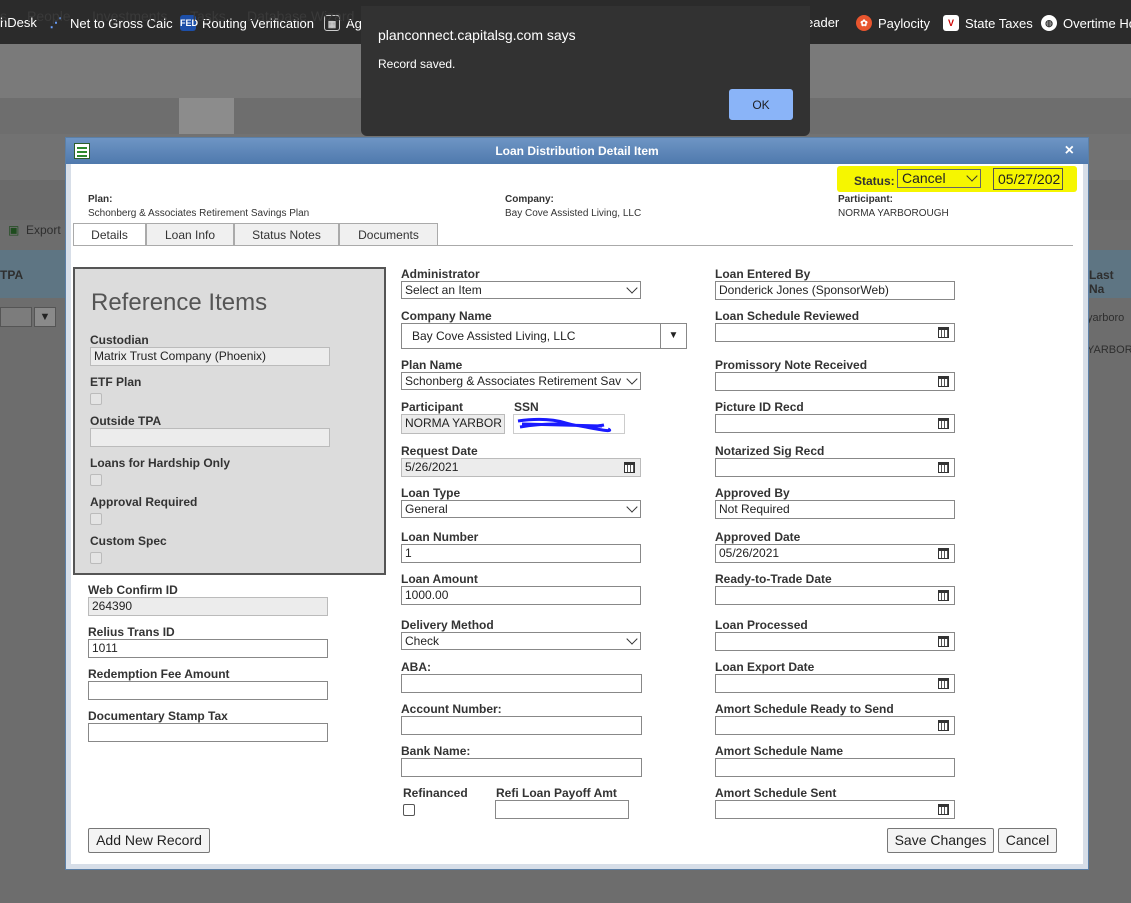 The image size is (1131, 903). I want to click on bookmark-reader: eader, so click(822, 22).